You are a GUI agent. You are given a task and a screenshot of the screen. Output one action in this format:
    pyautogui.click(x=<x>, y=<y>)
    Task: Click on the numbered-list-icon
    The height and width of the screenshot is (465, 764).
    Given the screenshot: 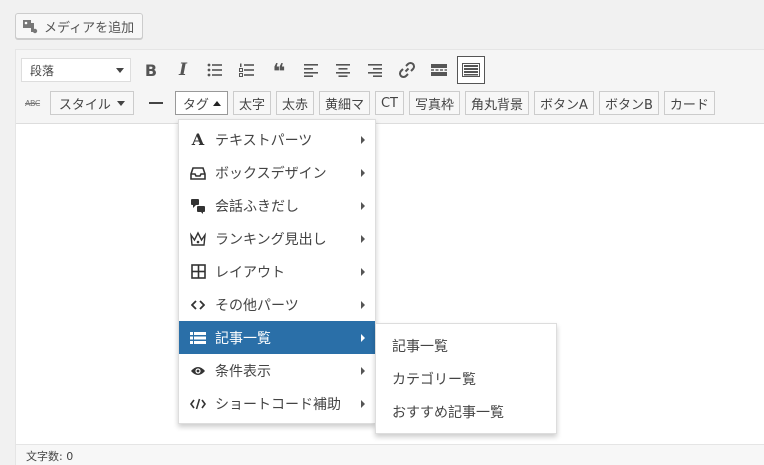 What is the action you would take?
    pyautogui.click(x=246, y=70)
    